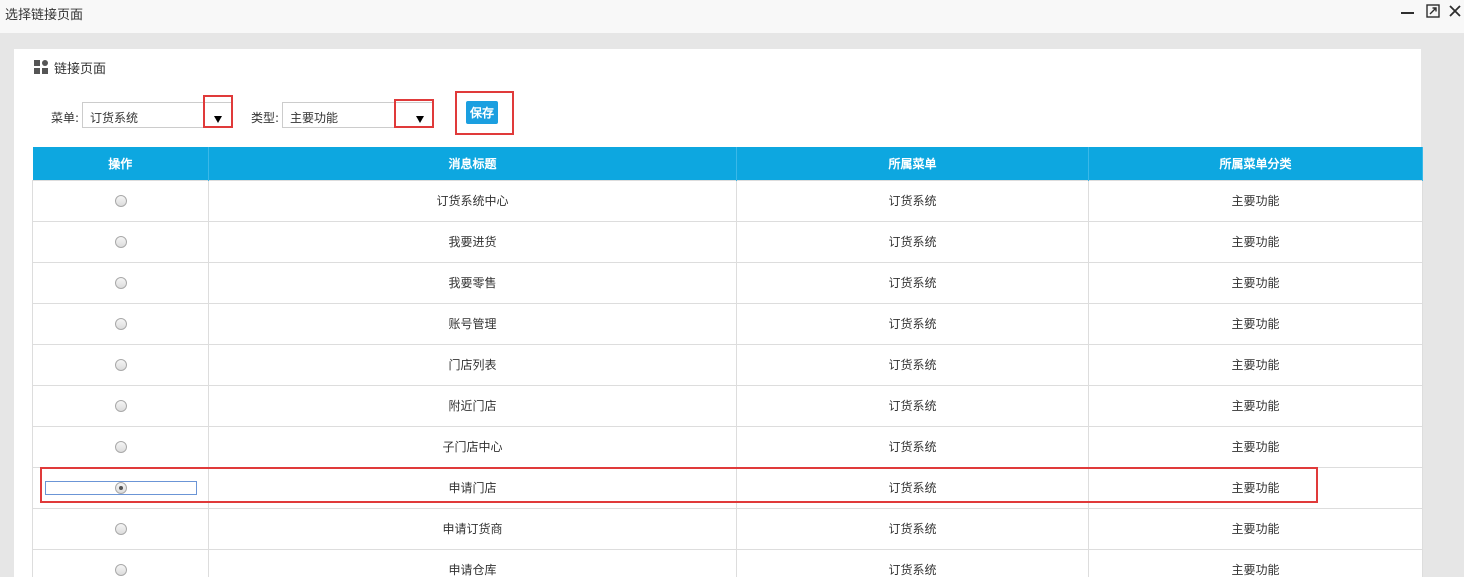 The image size is (1464, 577). Describe the element at coordinates (717, 114) in the screenshot. I see `filter-bar: 菜单: 订货系统 类型: 主要功能` at that location.